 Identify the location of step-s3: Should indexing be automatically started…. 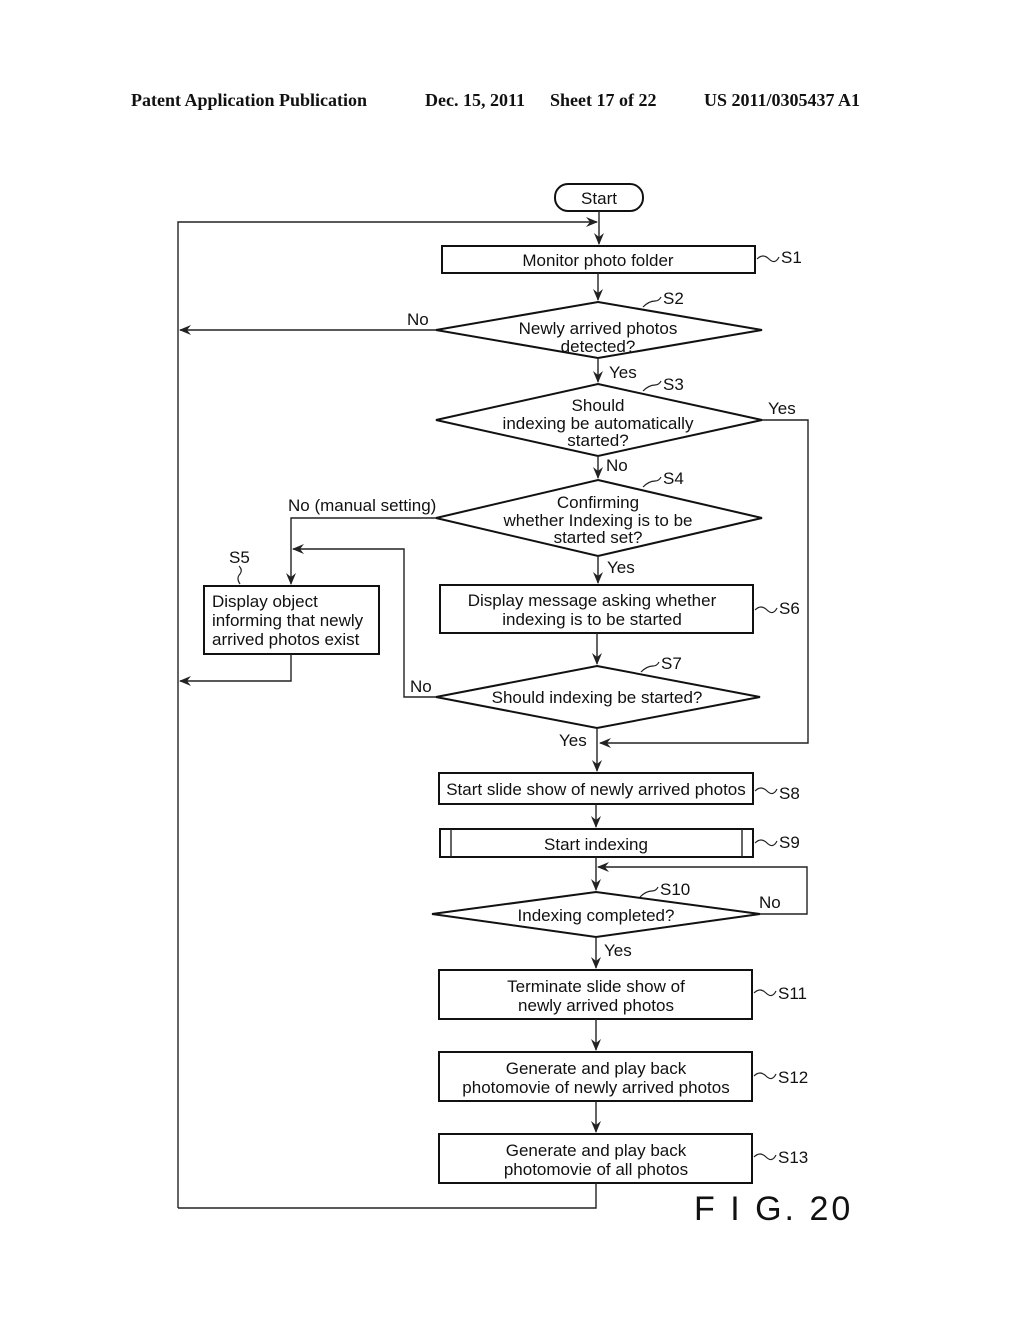
(599, 416).